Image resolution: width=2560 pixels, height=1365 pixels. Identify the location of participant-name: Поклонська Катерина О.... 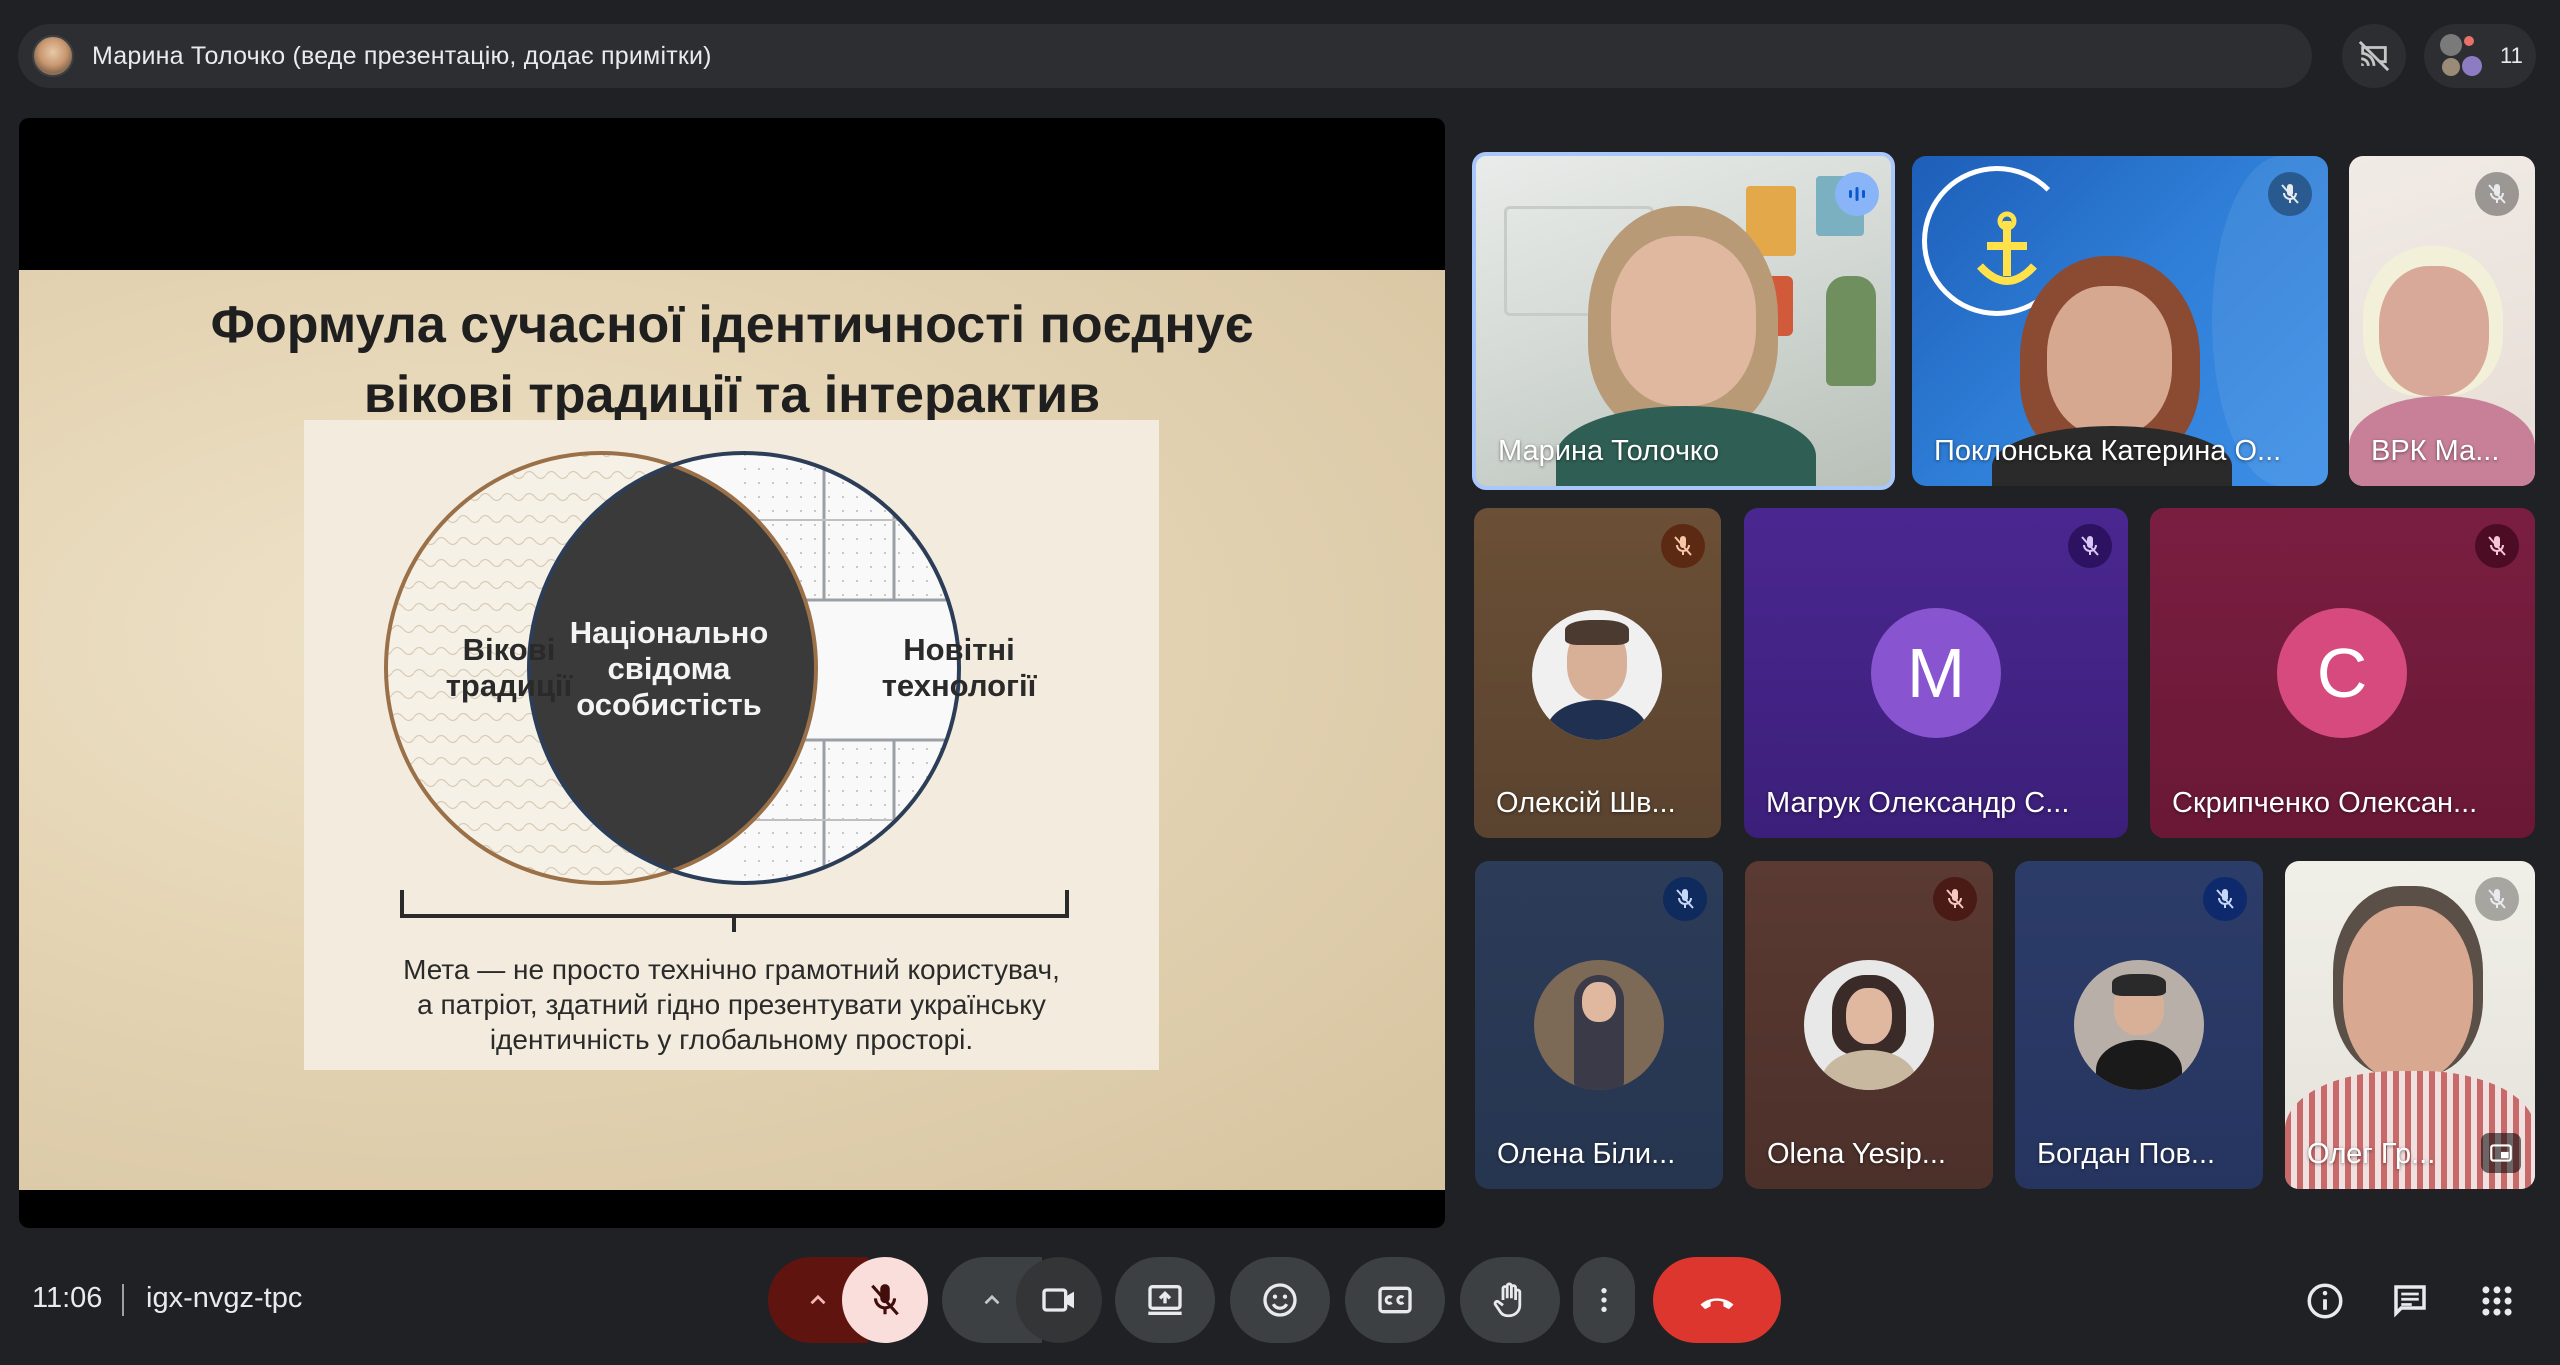
(2108, 451).